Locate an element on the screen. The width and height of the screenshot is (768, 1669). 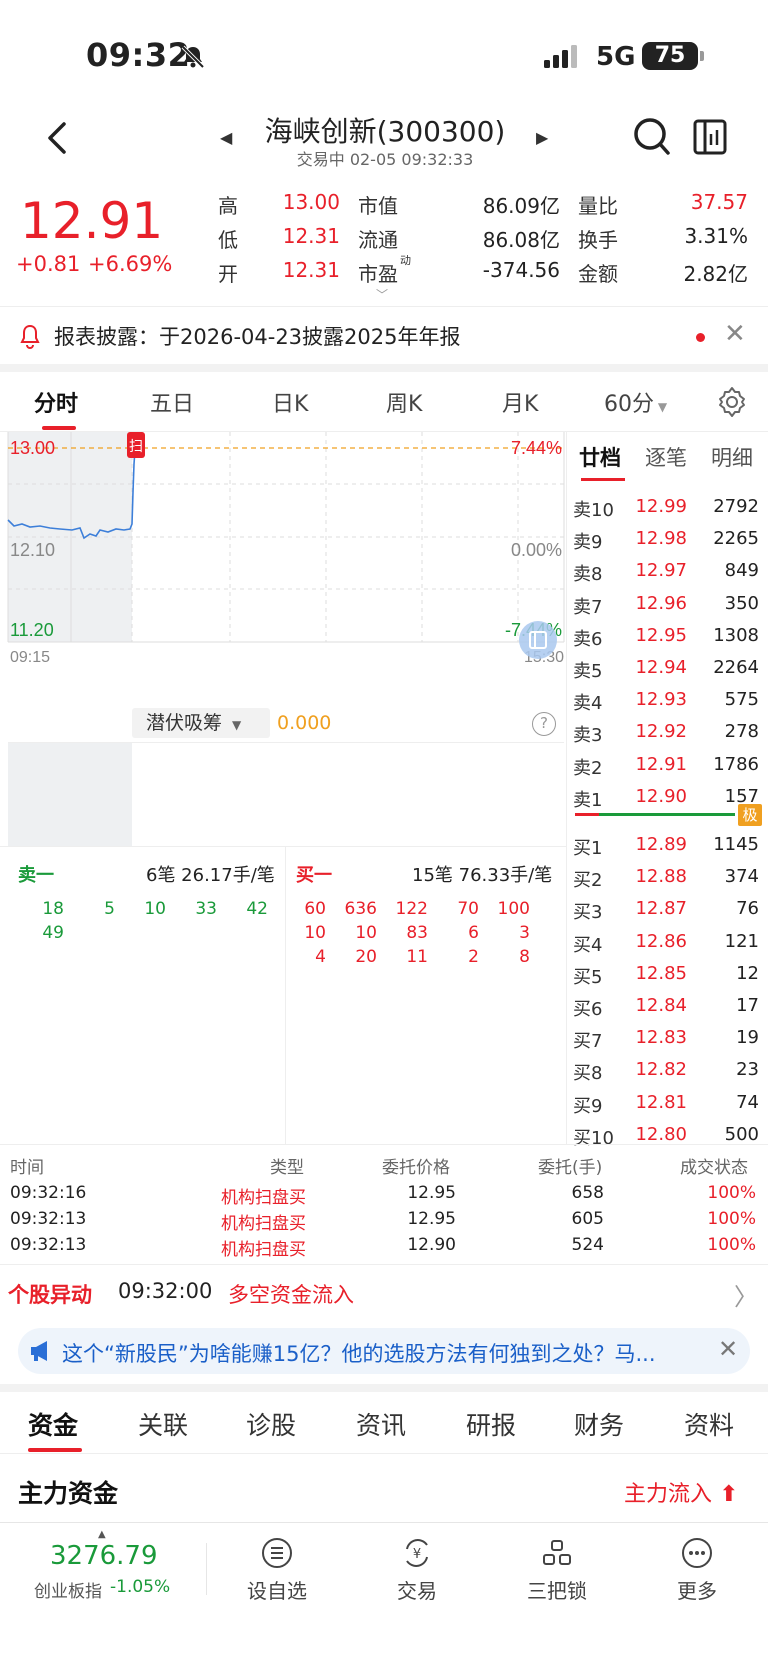
tab-news: 资讯 is located at coordinates (381, 1424).